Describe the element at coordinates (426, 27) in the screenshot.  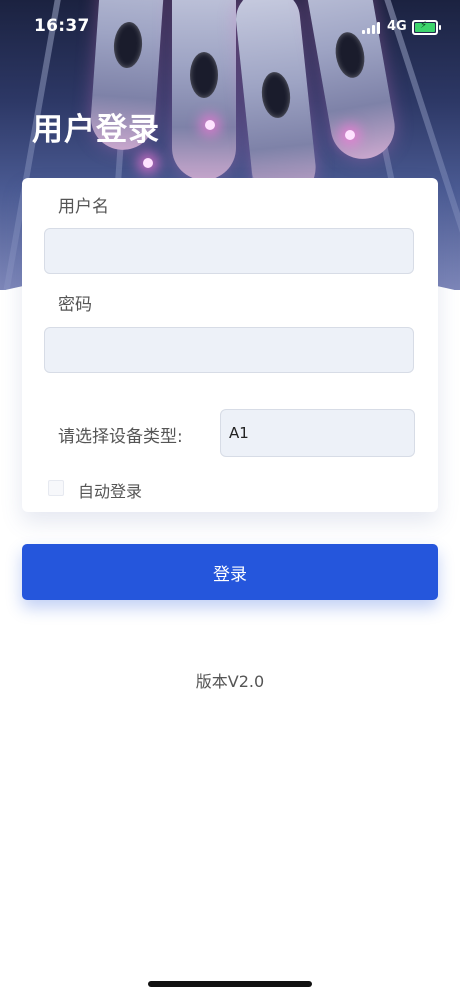
I see `battery-charging-icon: ⚡` at that location.